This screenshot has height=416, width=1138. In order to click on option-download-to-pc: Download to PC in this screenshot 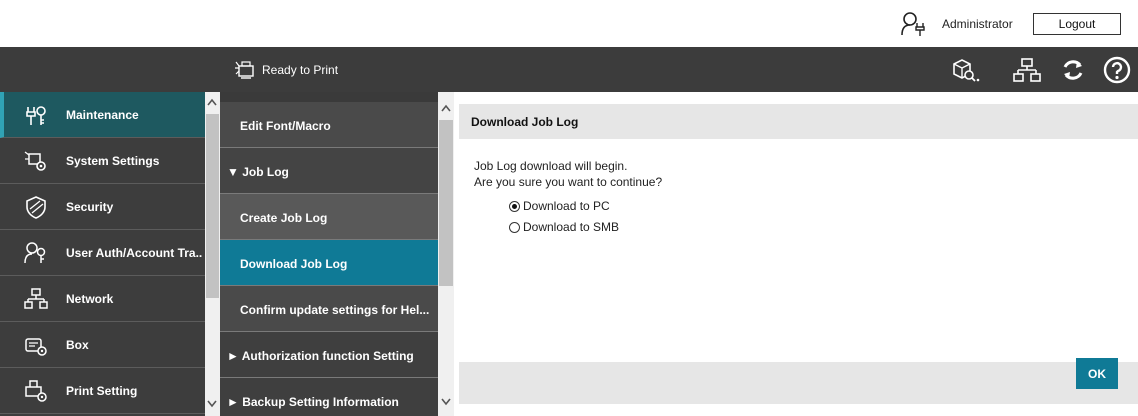, I will do `click(559, 206)`.